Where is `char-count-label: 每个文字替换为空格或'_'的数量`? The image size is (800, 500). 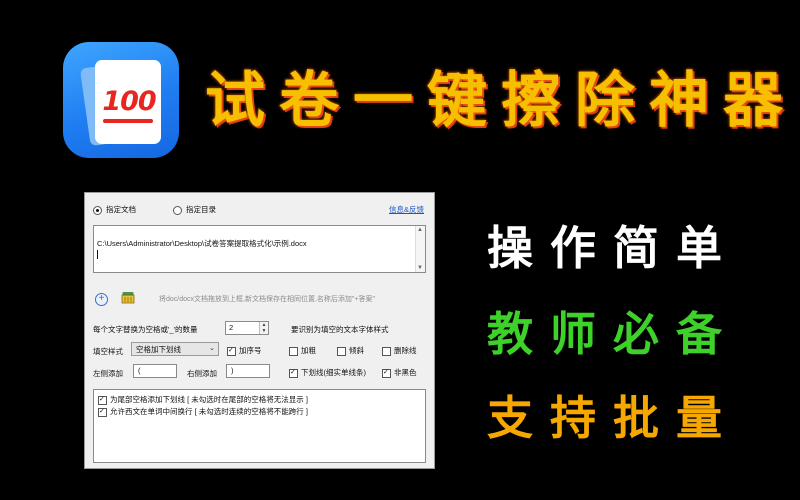
char-count-label: 每个文字替换为空格或'_'的数量 is located at coordinates (145, 329).